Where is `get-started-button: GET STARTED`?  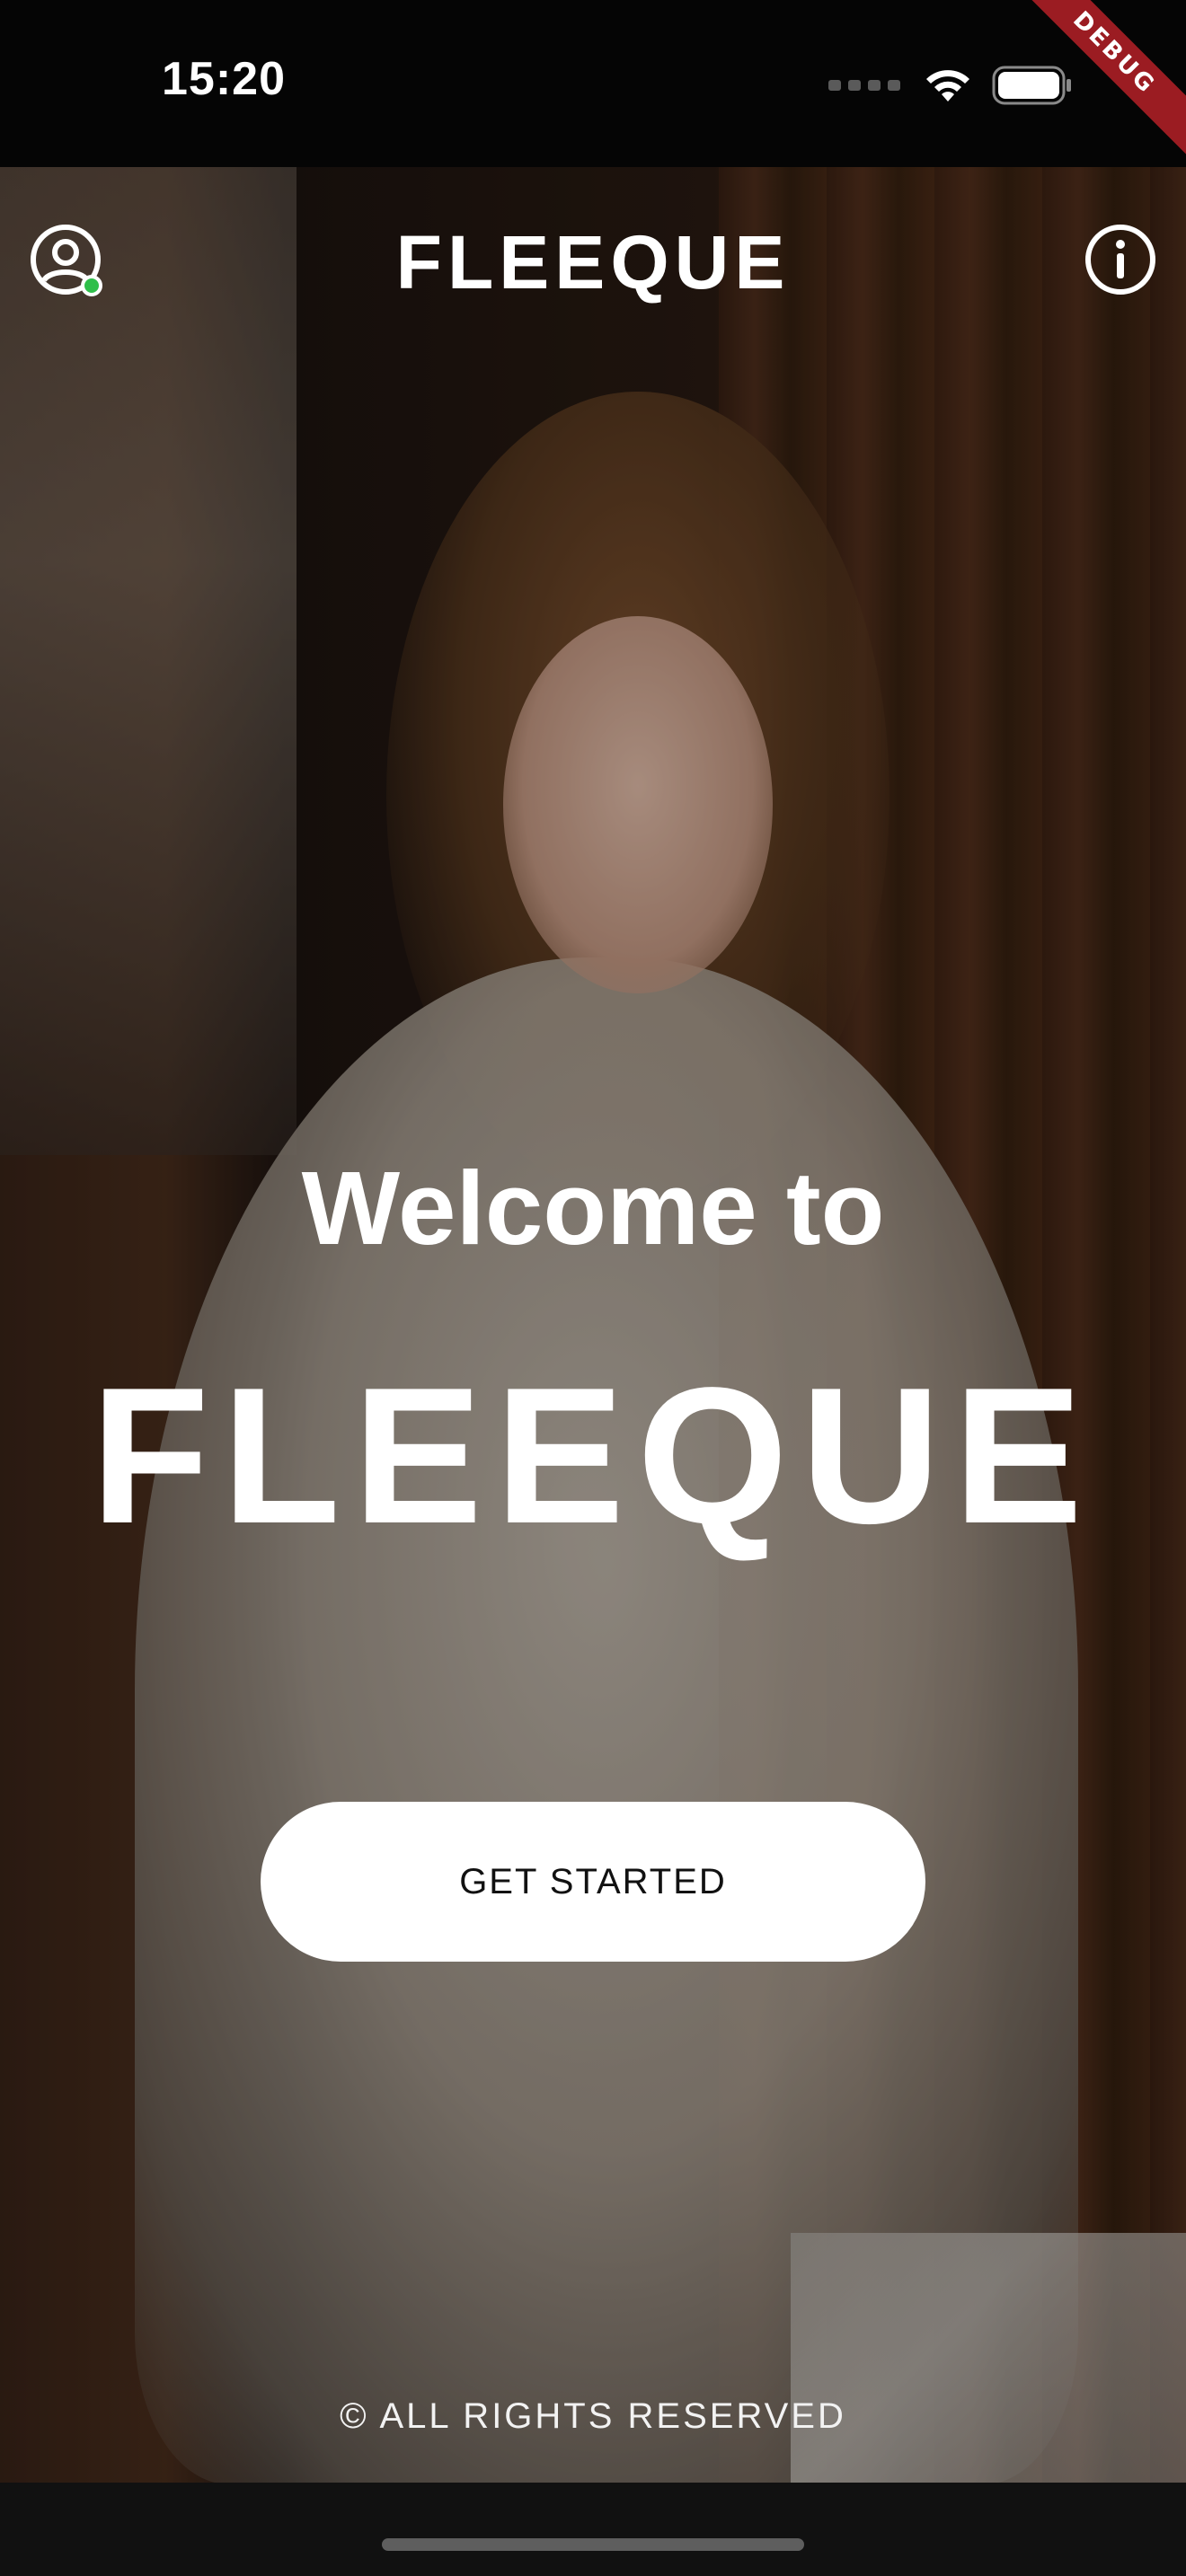 get-started-button: GET STARTED is located at coordinates (593, 1882).